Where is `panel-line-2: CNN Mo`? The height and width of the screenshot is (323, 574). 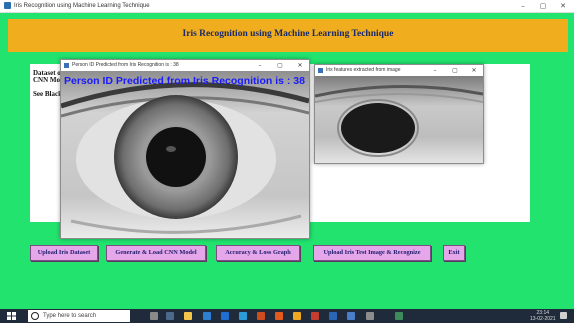
panel-line-2: CNN Mo is located at coordinates (47, 80).